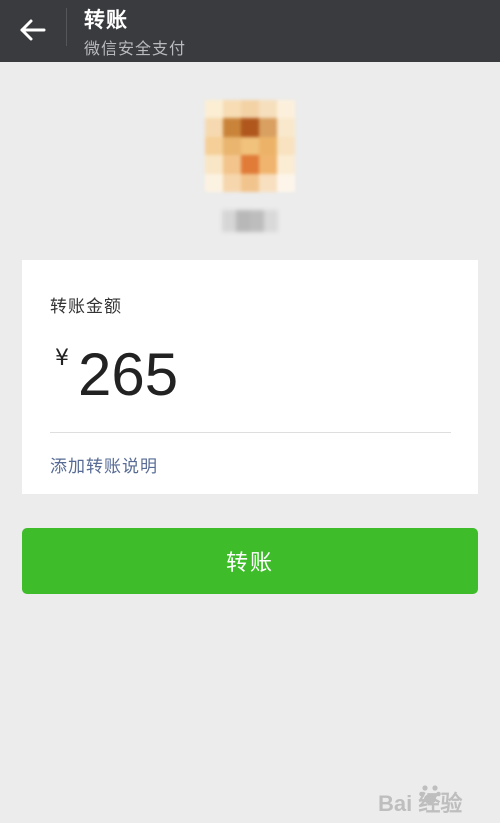 The width and height of the screenshot is (500, 823). Describe the element at coordinates (250, 221) in the screenshot. I see `recipient-name` at that location.